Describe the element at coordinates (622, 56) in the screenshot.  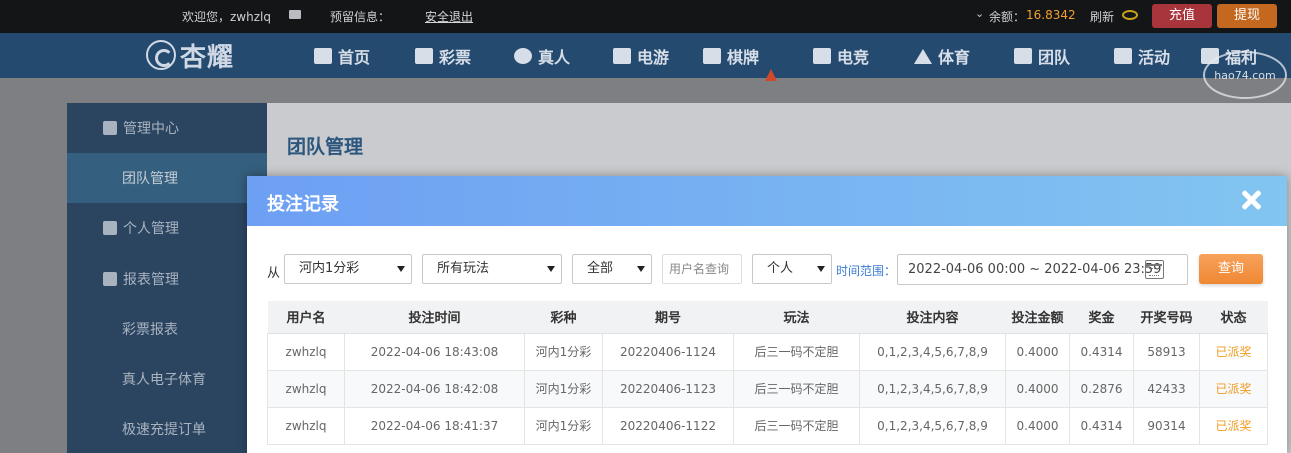
I see `slot-machine-icon` at that location.